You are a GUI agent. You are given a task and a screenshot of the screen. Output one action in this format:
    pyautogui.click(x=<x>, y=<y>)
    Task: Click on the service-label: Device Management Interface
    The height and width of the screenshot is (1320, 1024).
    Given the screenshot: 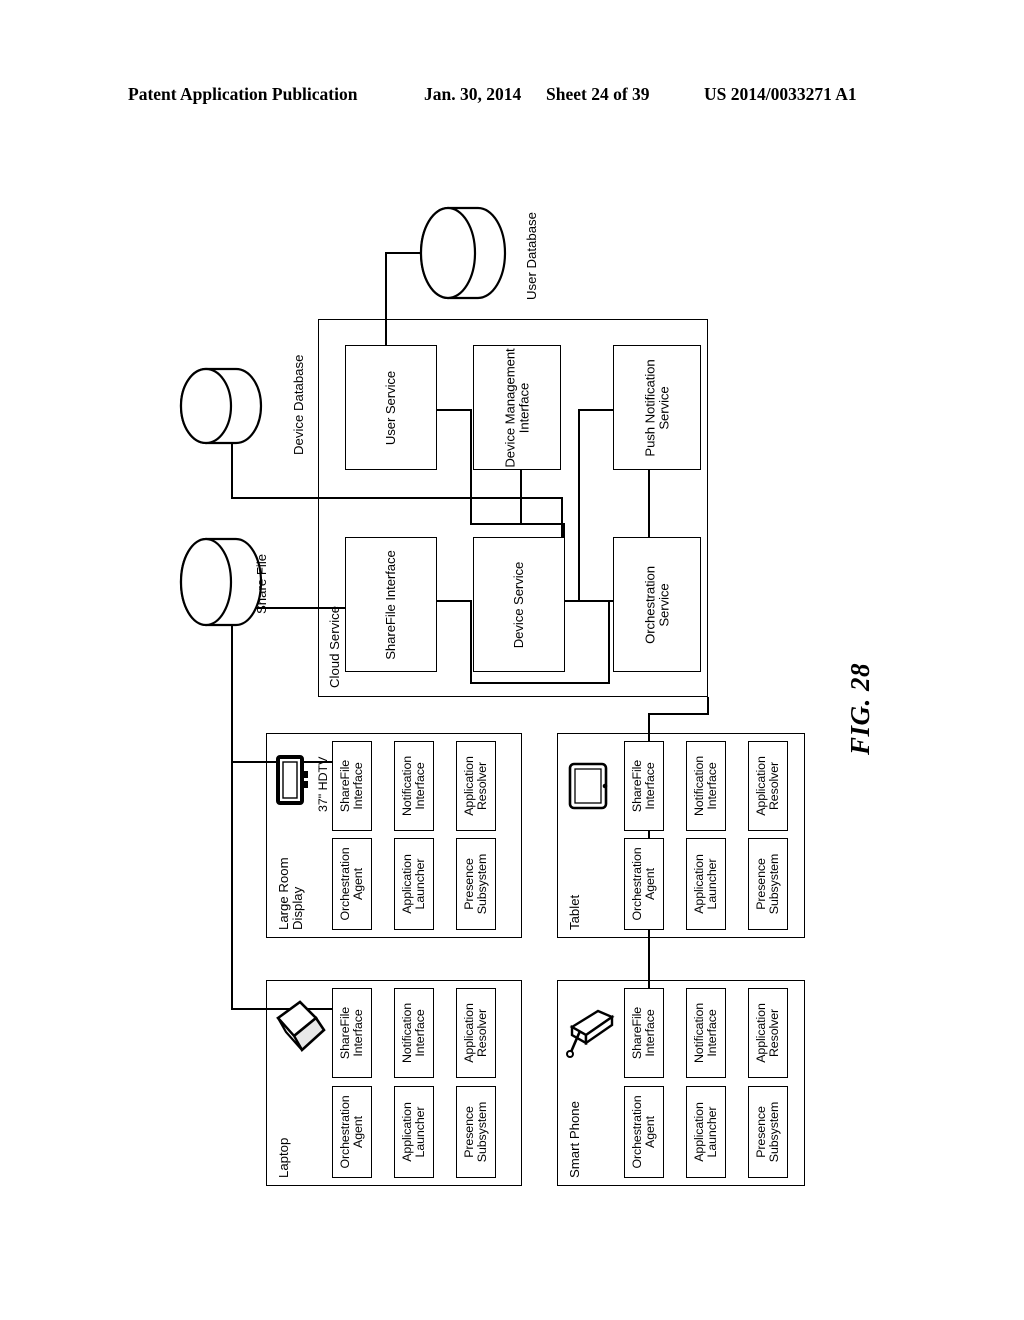 What is the action you would take?
    pyautogui.click(x=516, y=407)
    